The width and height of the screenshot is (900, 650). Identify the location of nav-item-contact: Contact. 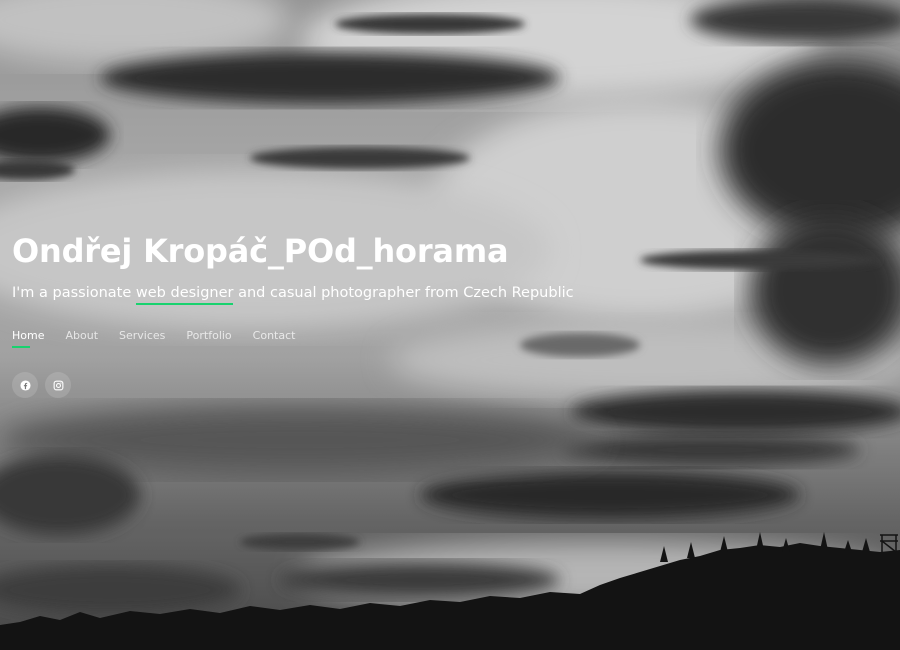
(274, 338).